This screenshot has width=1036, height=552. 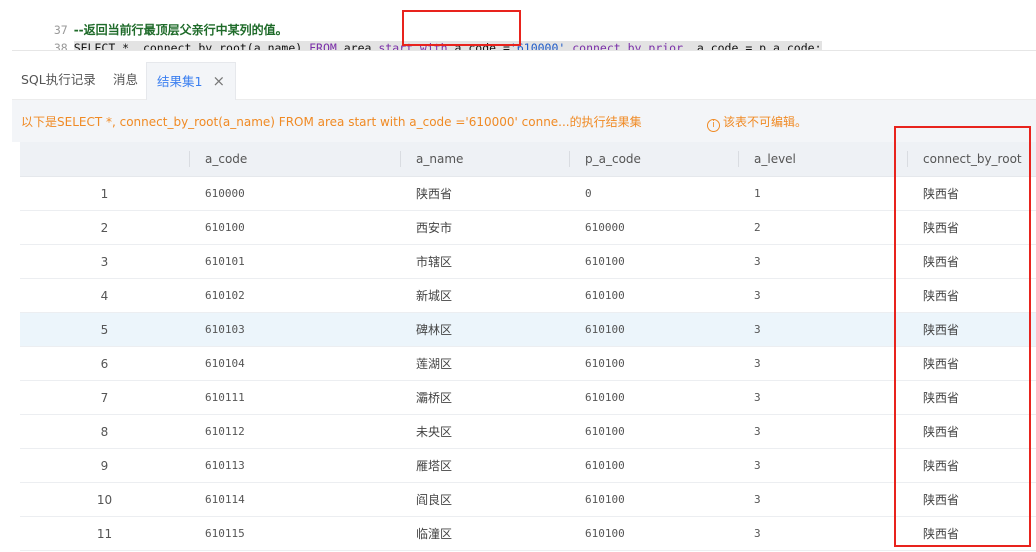 I want to click on table-row: 6 610104 莲湖区 610100 3 陕西省, so click(x=528, y=363).